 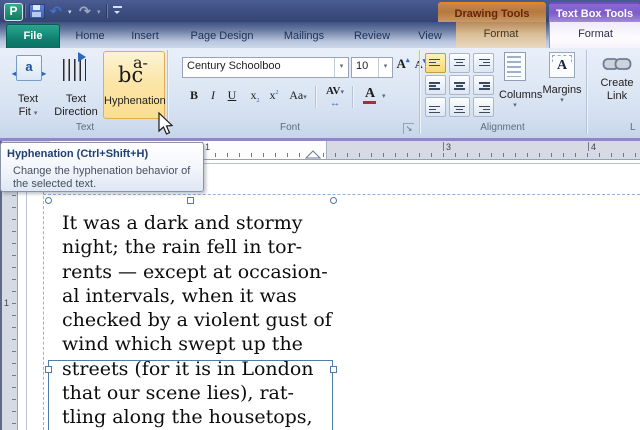 What do you see at coordinates (342, 92) in the screenshot?
I see `spacing-dropdown-icon: ▾` at bounding box center [342, 92].